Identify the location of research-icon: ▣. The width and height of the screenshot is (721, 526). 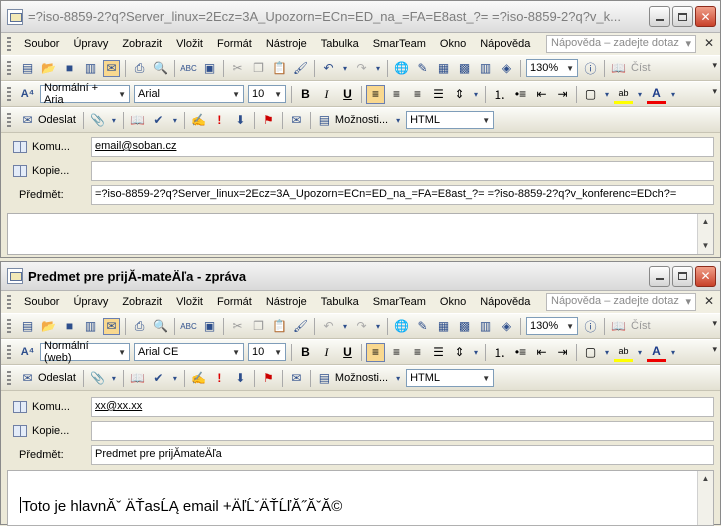
(209, 68).